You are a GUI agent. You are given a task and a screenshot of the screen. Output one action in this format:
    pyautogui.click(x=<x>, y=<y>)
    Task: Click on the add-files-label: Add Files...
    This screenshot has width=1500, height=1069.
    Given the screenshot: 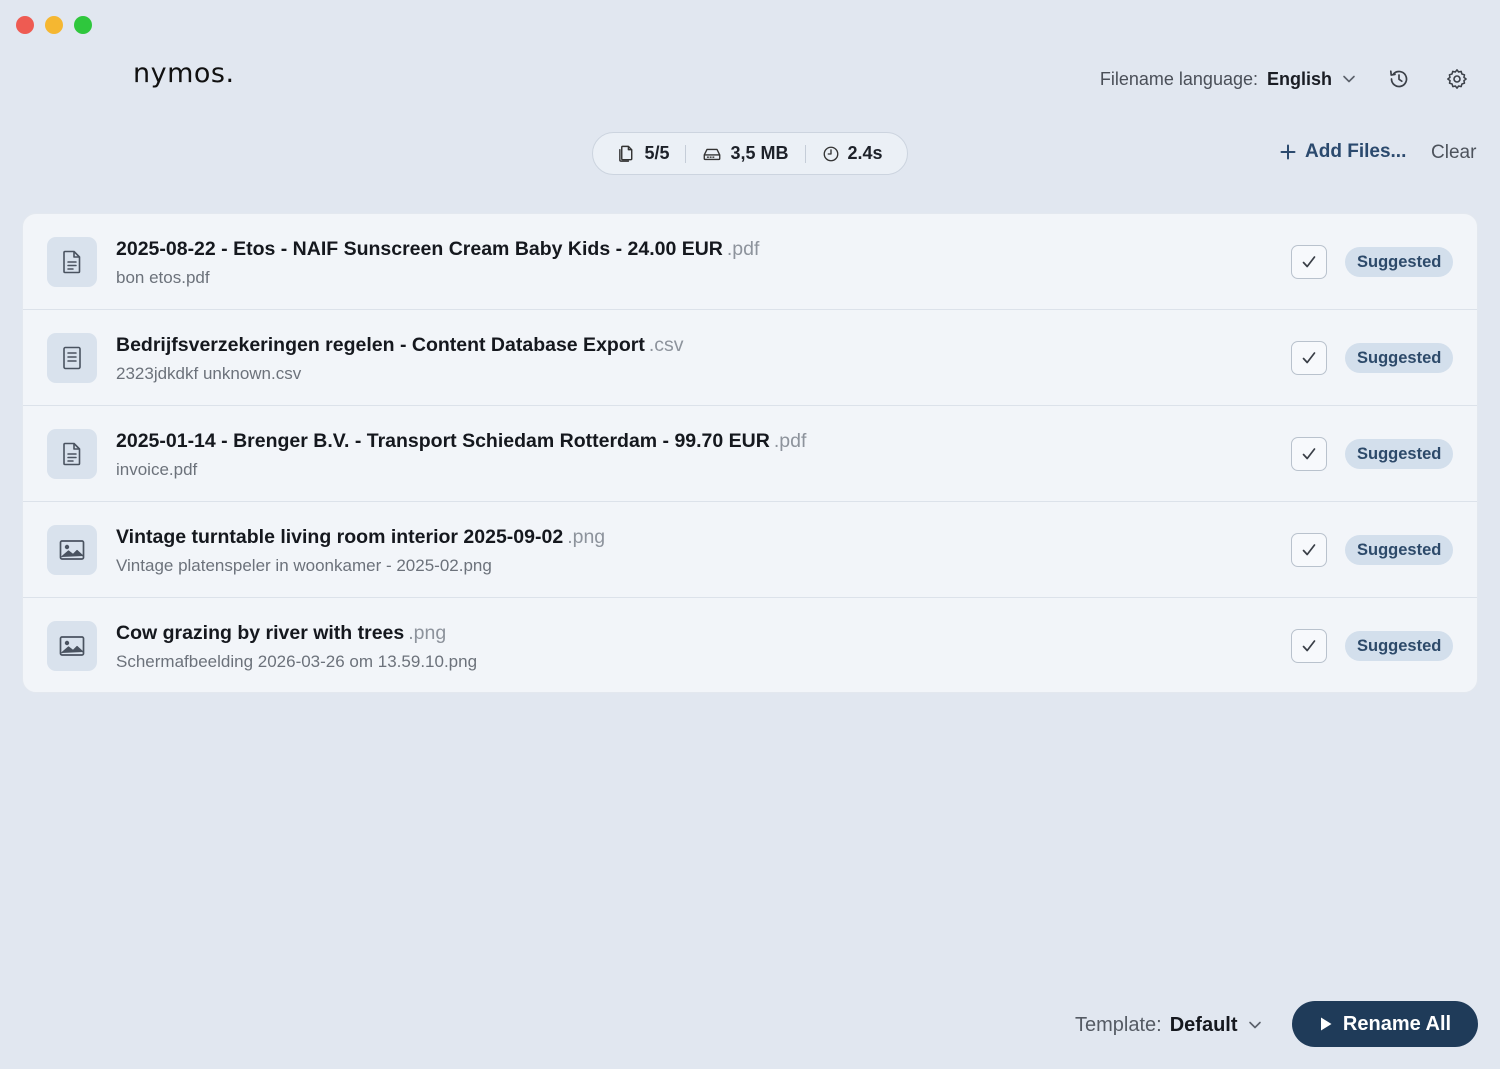 What is the action you would take?
    pyautogui.click(x=1356, y=151)
    